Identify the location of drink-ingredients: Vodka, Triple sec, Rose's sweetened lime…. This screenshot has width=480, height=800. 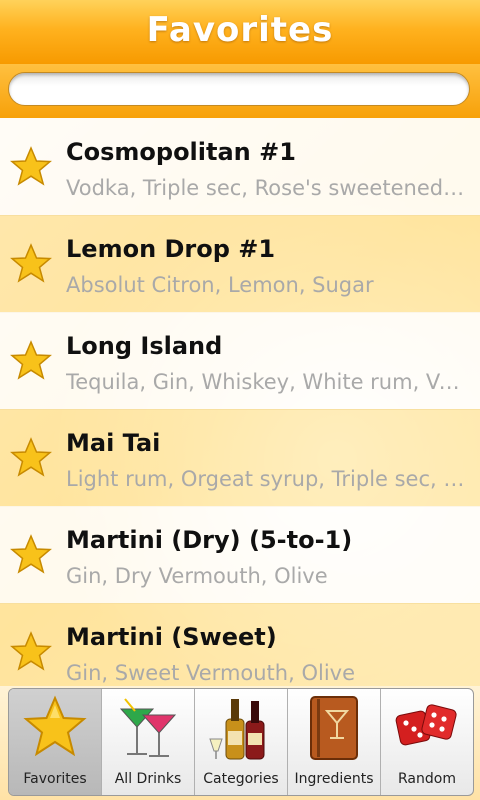
(266, 188).